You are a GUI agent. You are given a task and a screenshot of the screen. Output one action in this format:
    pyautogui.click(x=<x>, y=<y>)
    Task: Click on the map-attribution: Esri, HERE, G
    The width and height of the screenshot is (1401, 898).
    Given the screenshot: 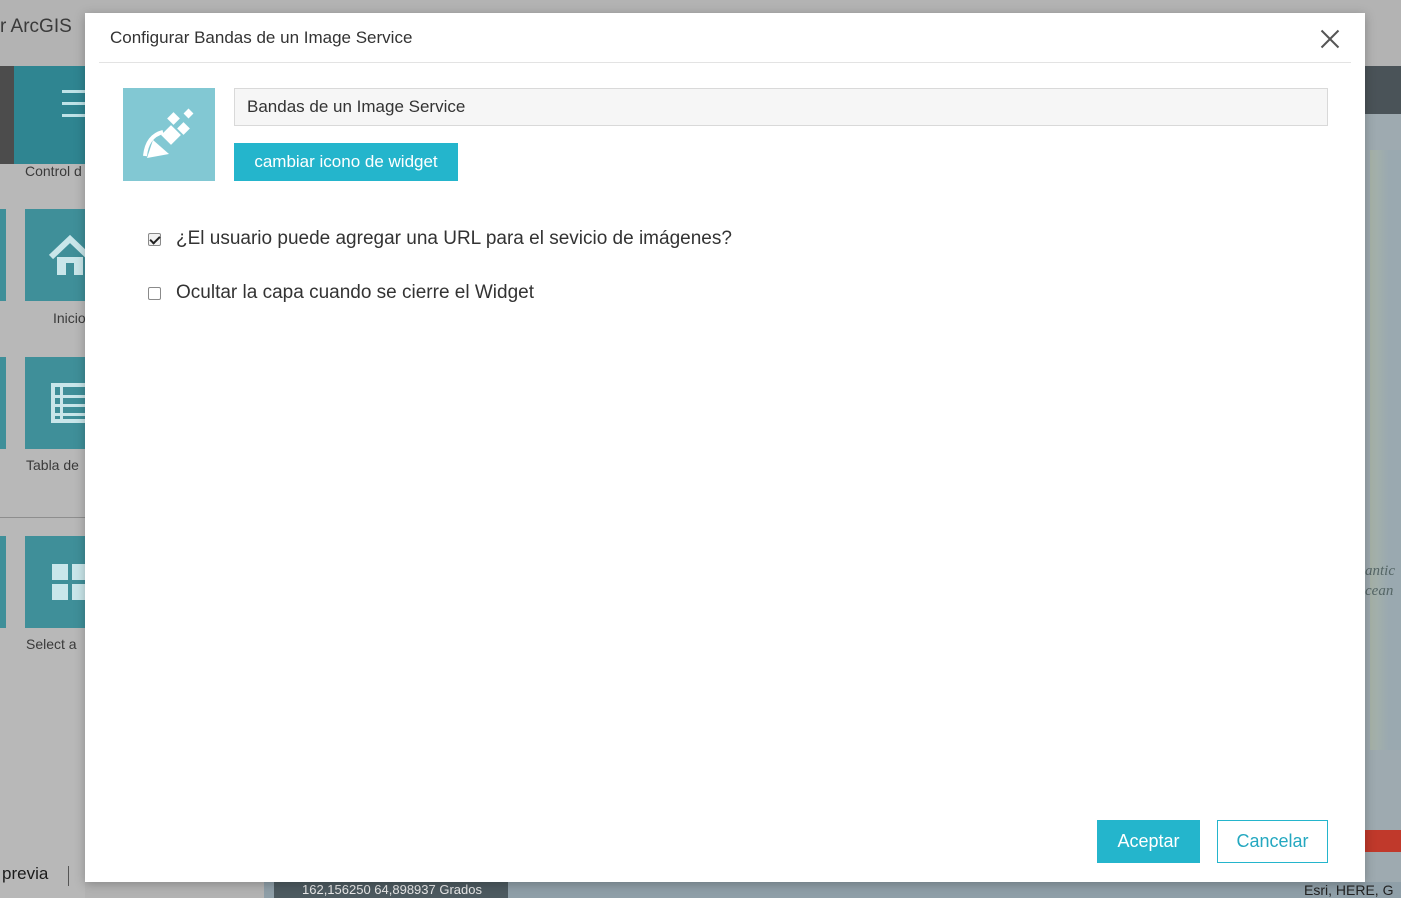 What is the action you would take?
    pyautogui.click(x=1349, y=890)
    